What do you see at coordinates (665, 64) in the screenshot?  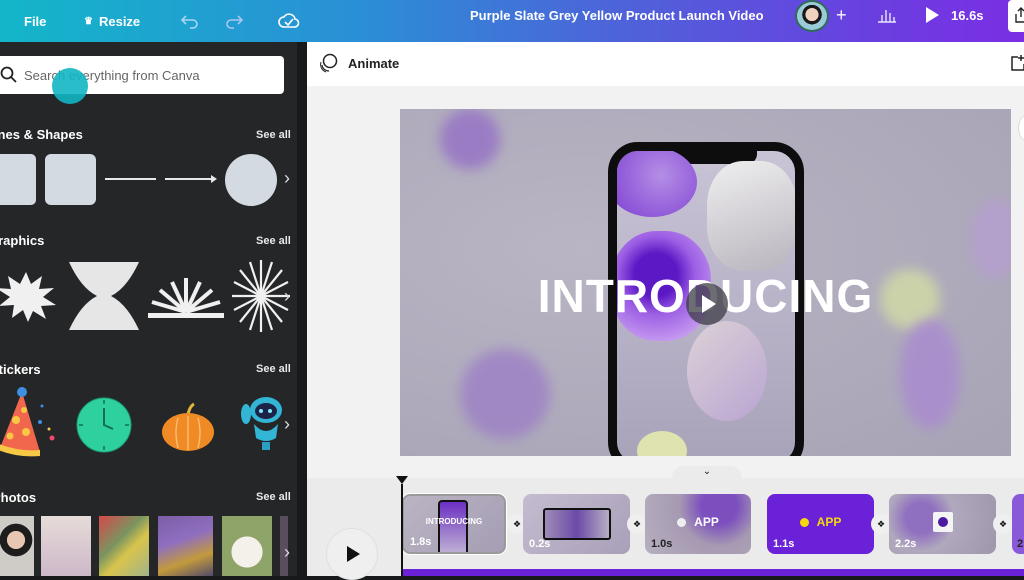 I see `editor-toolbar` at bounding box center [665, 64].